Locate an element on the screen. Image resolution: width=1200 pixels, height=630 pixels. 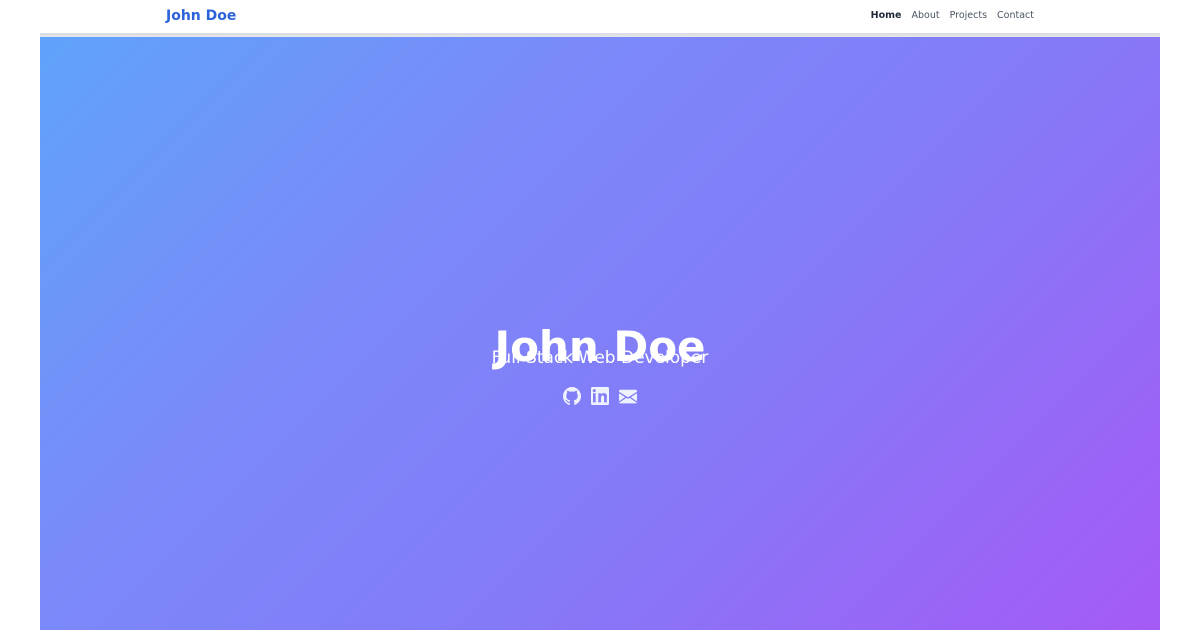
nav-links: Home About Projects Contact is located at coordinates (952, 16).